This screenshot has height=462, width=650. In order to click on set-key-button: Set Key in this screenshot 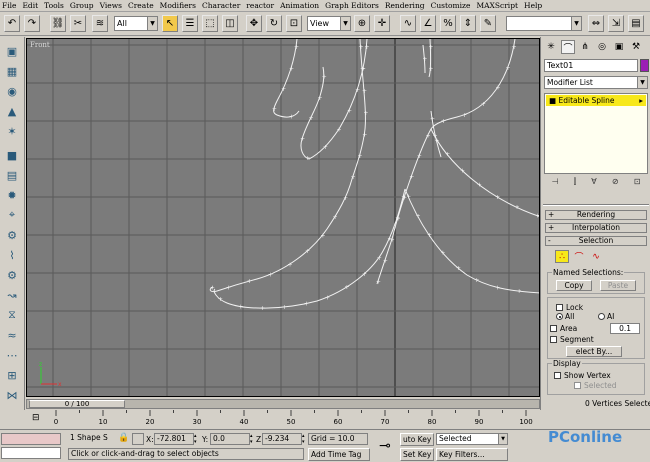, I will do `click(417, 454)`.